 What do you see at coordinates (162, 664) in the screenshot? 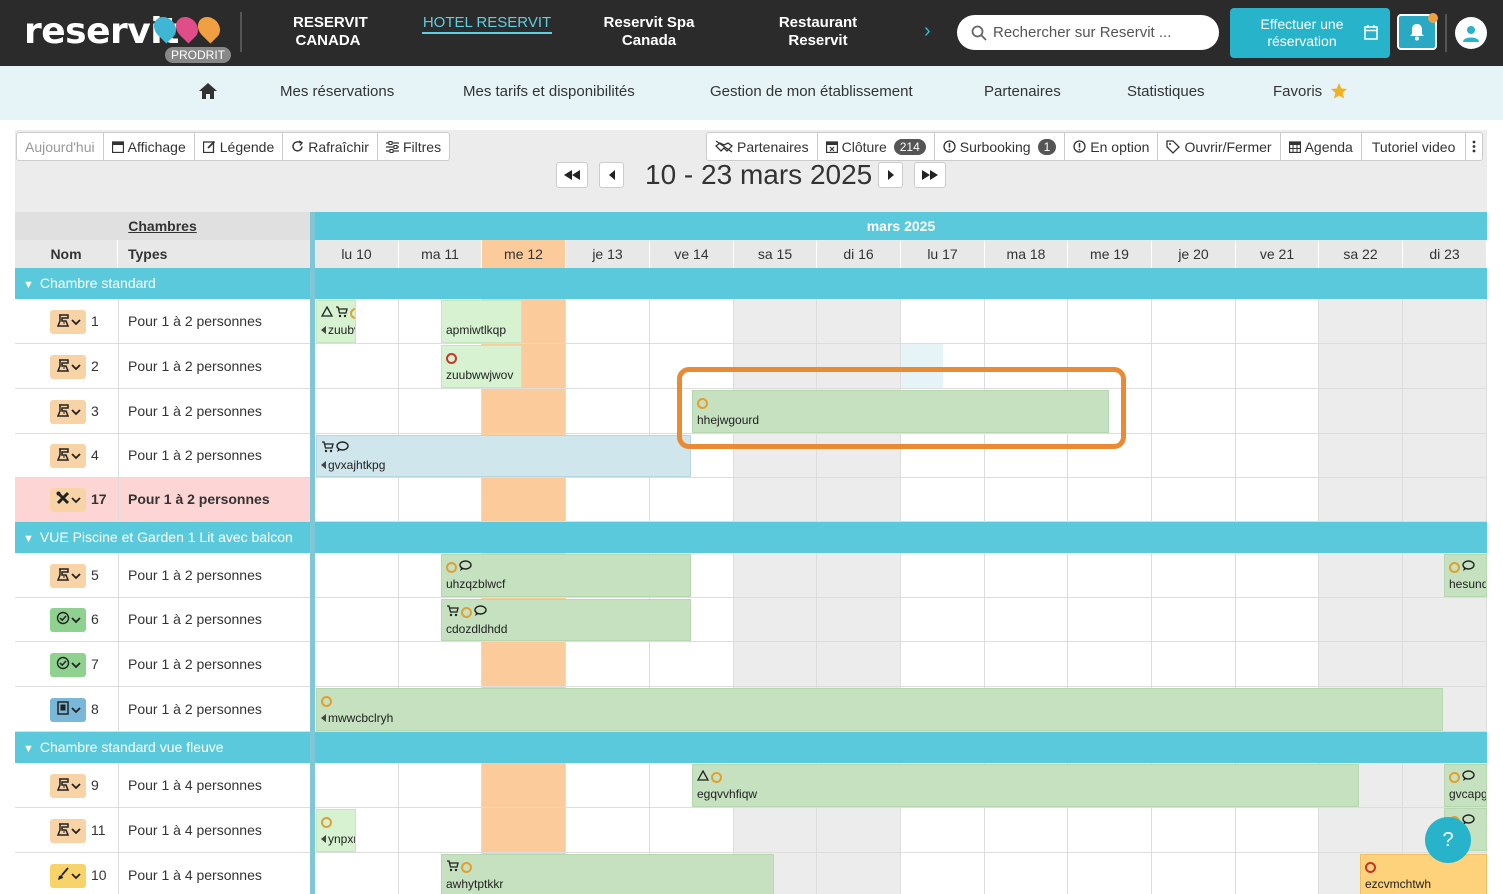
I see `room-row-7: 7 Pour 1 à 2 personnes` at bounding box center [162, 664].